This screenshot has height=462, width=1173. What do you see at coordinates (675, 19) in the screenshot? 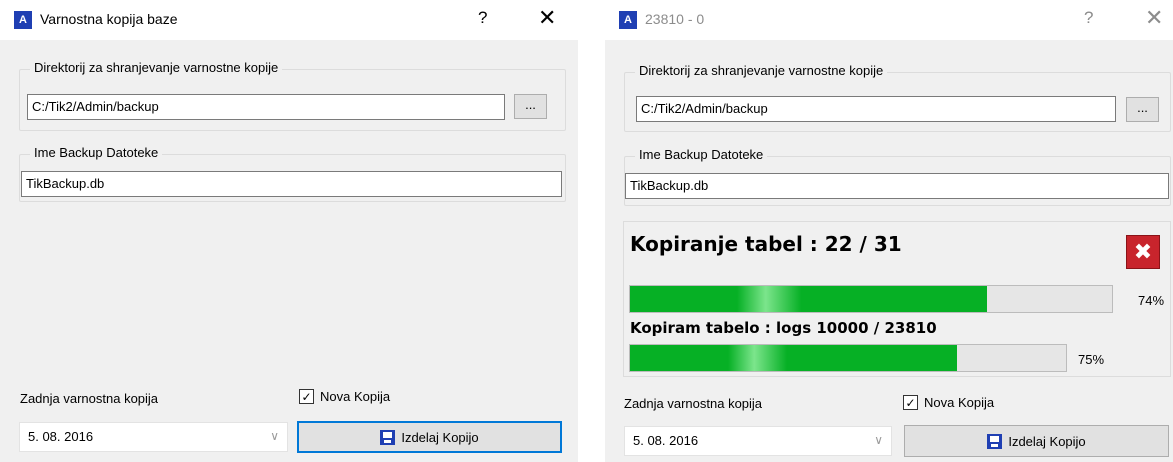
I see `window-title: 23810 - 0` at bounding box center [675, 19].